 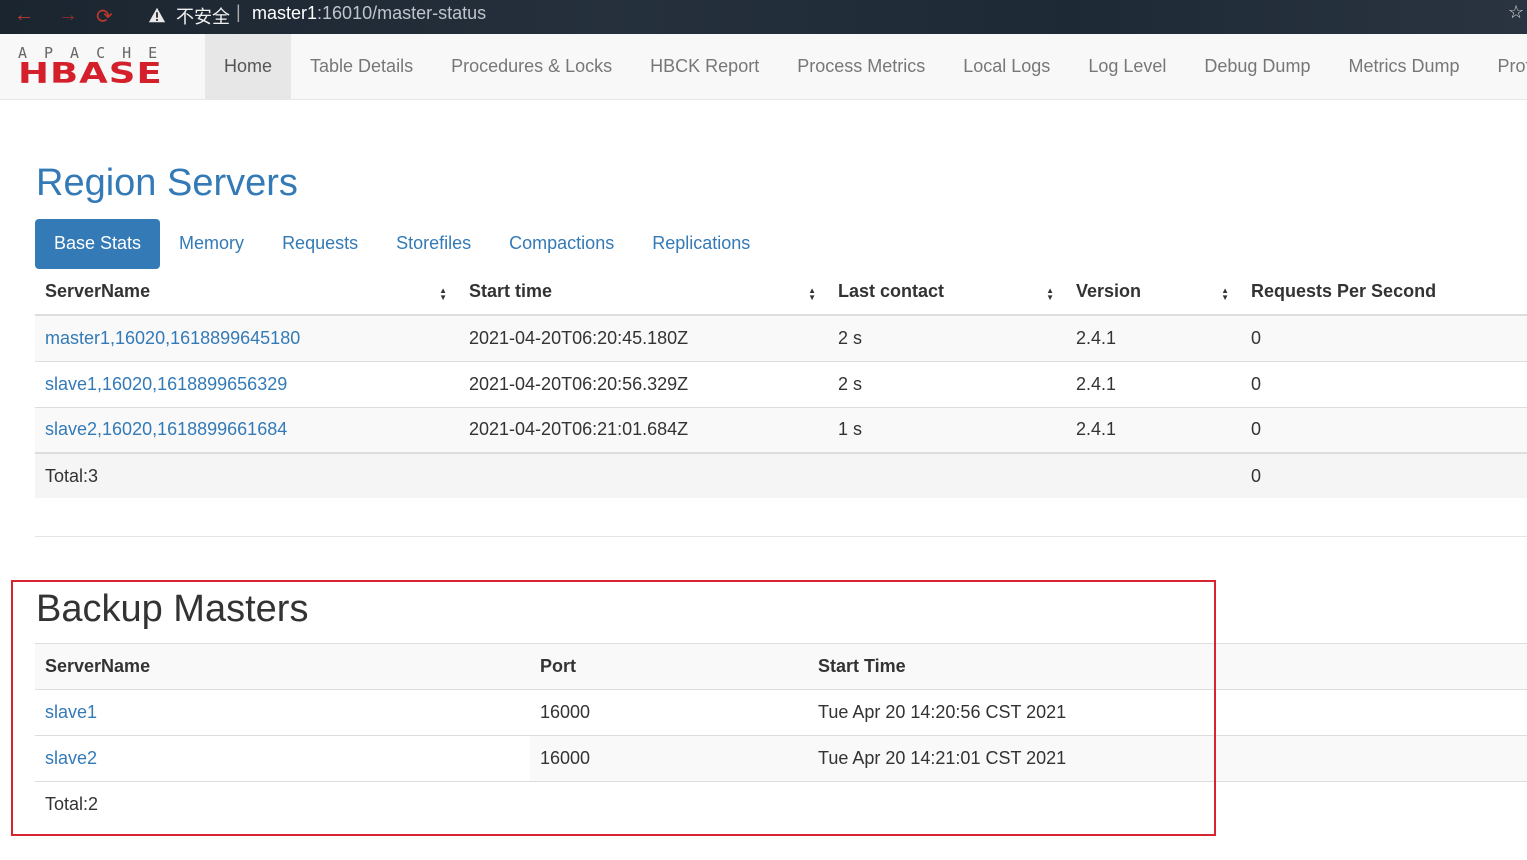 I want to click on hbase-logo: APACHE HBASE, so click(x=102, y=67).